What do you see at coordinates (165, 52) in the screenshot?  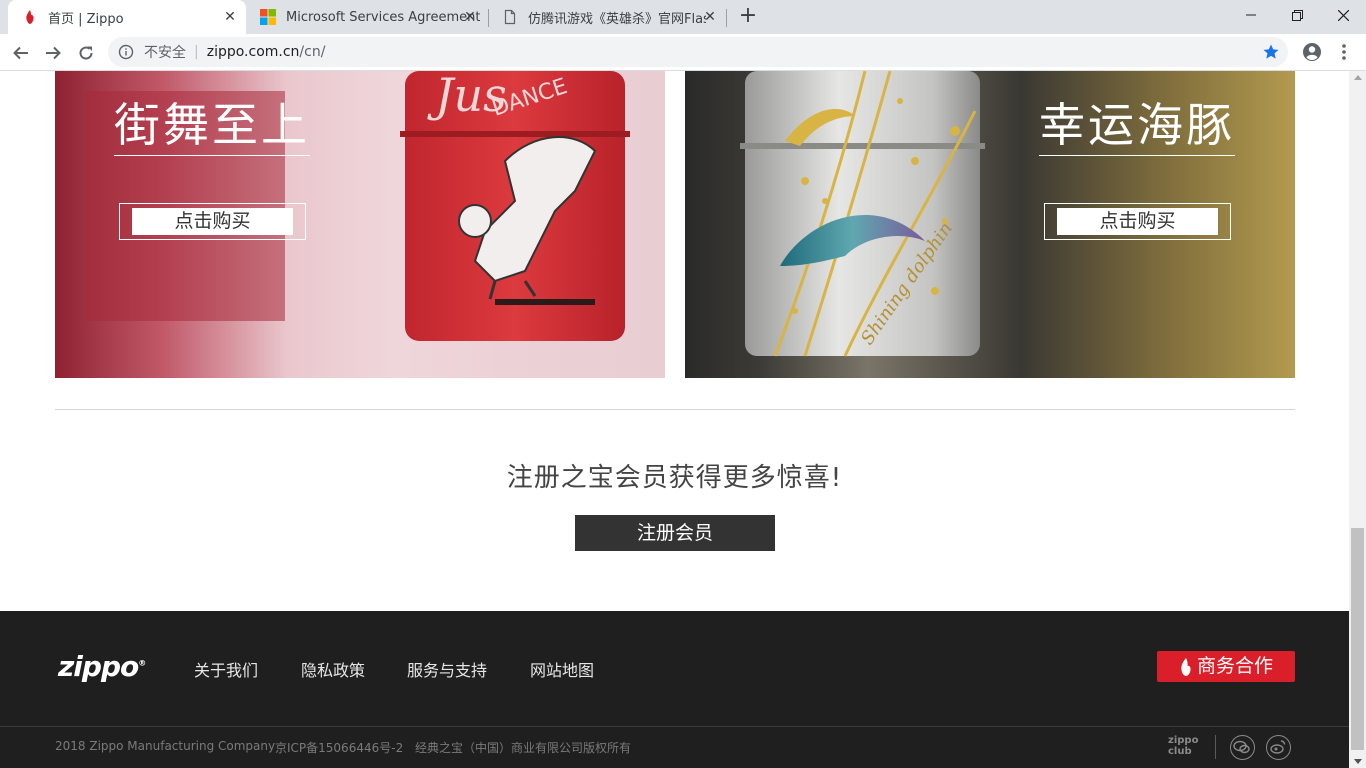 I see `security-label: 不安全` at bounding box center [165, 52].